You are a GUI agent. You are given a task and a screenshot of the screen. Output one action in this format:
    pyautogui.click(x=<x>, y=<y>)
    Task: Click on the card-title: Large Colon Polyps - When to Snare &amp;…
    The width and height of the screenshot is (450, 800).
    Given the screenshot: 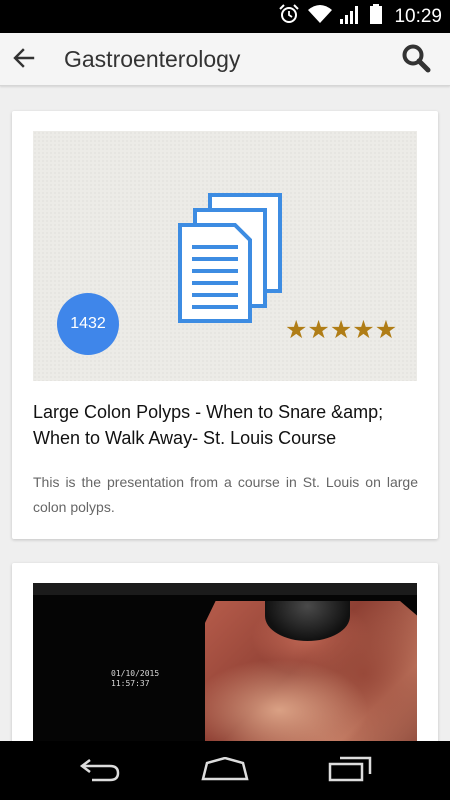 What is the action you would take?
    pyautogui.click(x=225, y=425)
    